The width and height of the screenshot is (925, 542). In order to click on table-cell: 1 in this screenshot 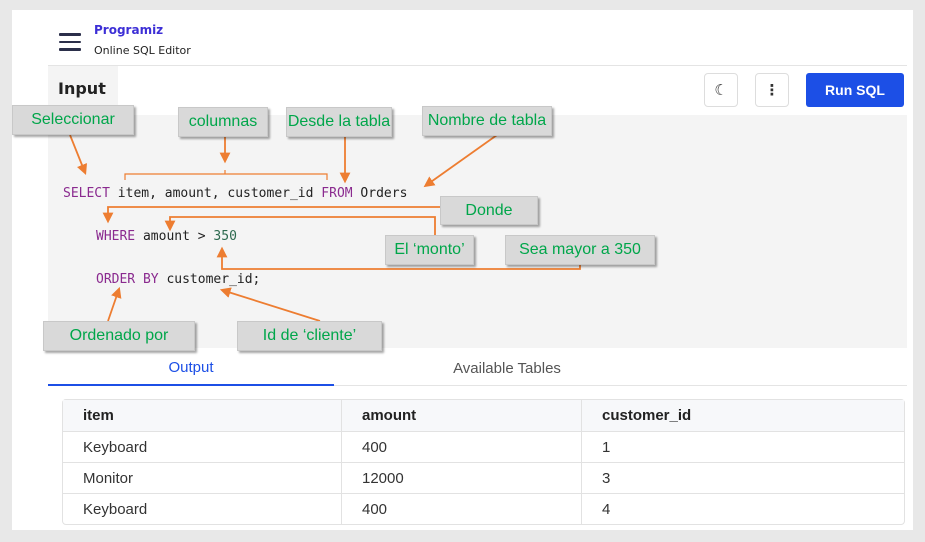, I will do `click(742, 447)`.